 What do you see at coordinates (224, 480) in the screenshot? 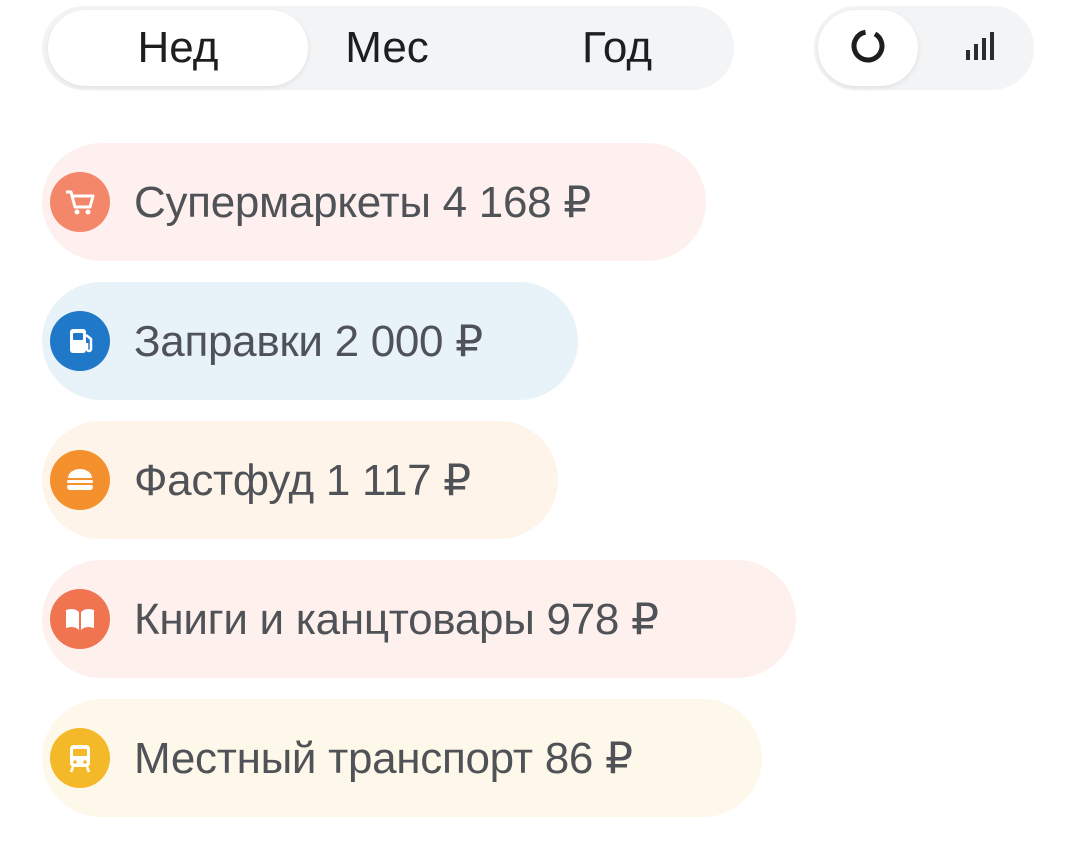
I see `category-name: Фастфуд` at bounding box center [224, 480].